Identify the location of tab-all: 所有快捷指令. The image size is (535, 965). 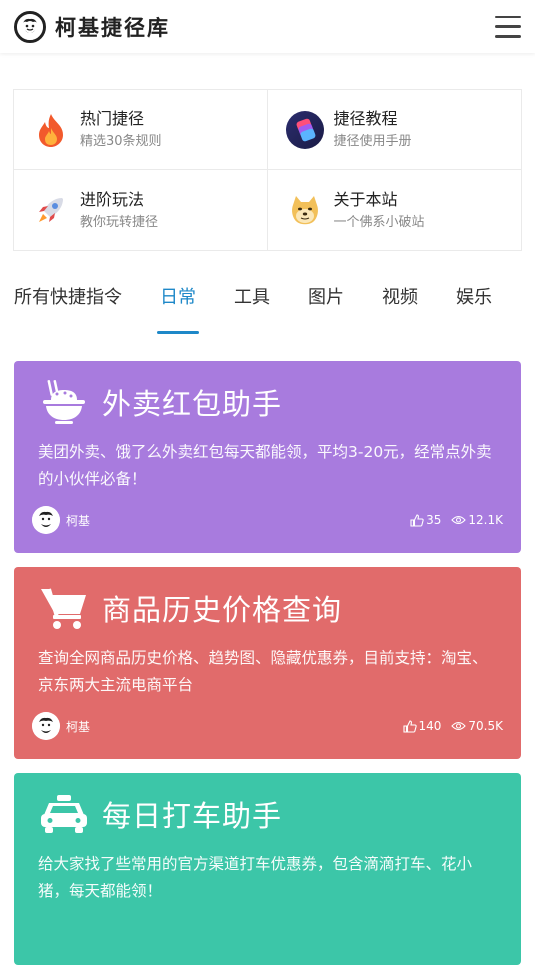
(68, 308).